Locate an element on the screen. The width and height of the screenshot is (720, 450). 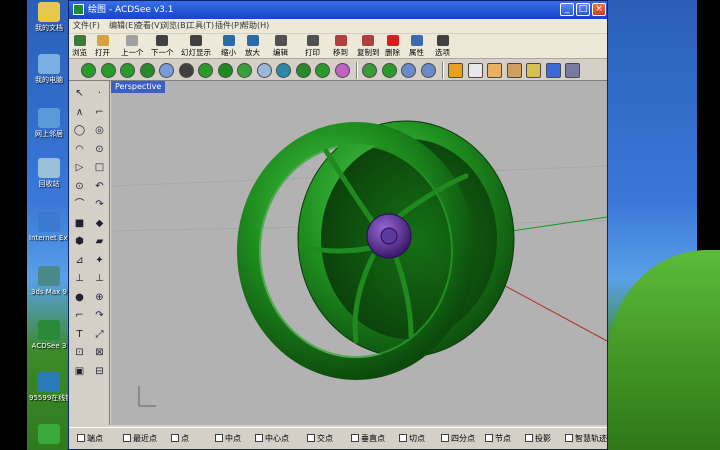
osnap-checkbox: 交点 is located at coordinates (320, 439).